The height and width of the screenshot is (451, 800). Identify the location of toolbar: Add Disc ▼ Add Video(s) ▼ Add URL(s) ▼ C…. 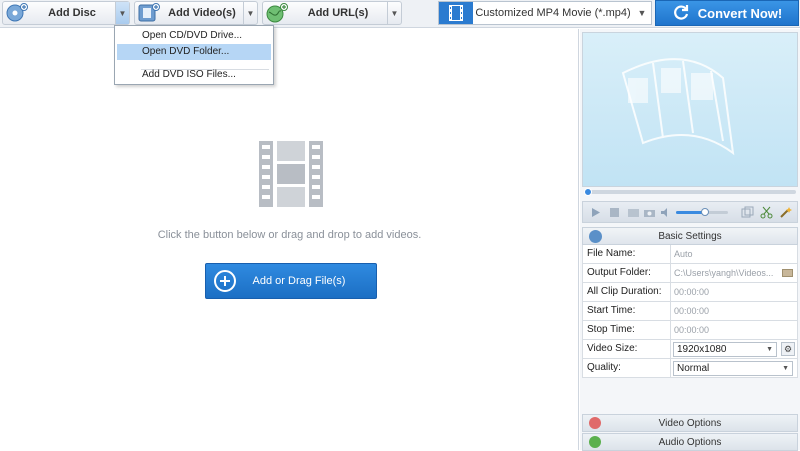
(400, 14).